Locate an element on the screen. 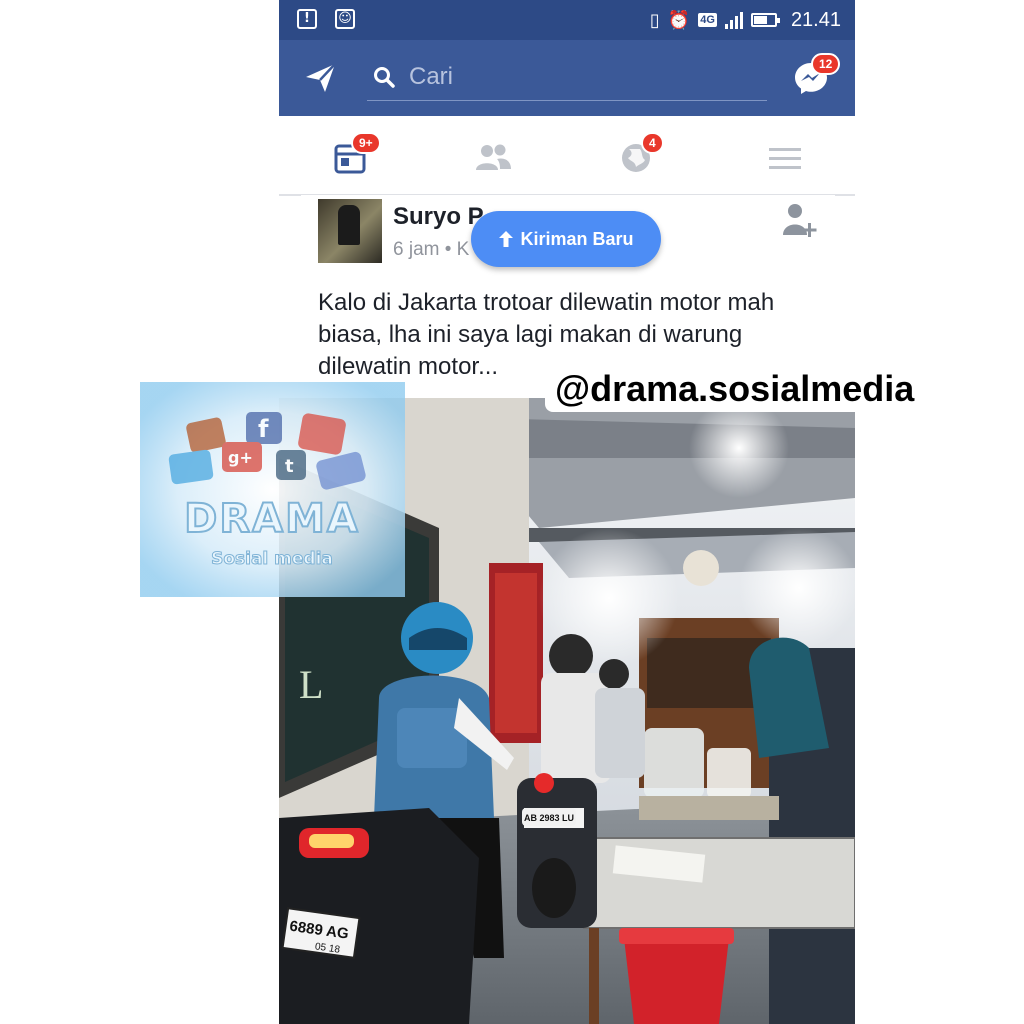 The image size is (1024, 1024). svg-text: f is located at coordinates (263, 429).